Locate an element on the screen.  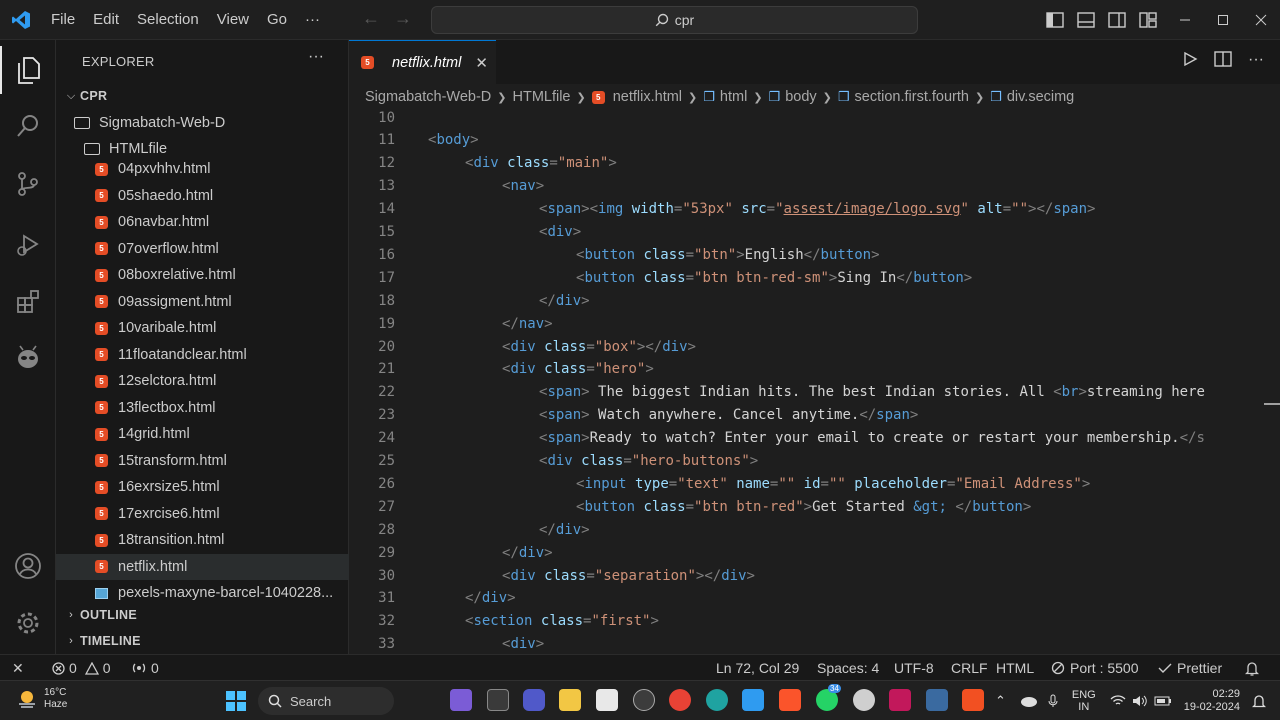
language-indicator: ENG IN is located at coordinates (1084, 701).